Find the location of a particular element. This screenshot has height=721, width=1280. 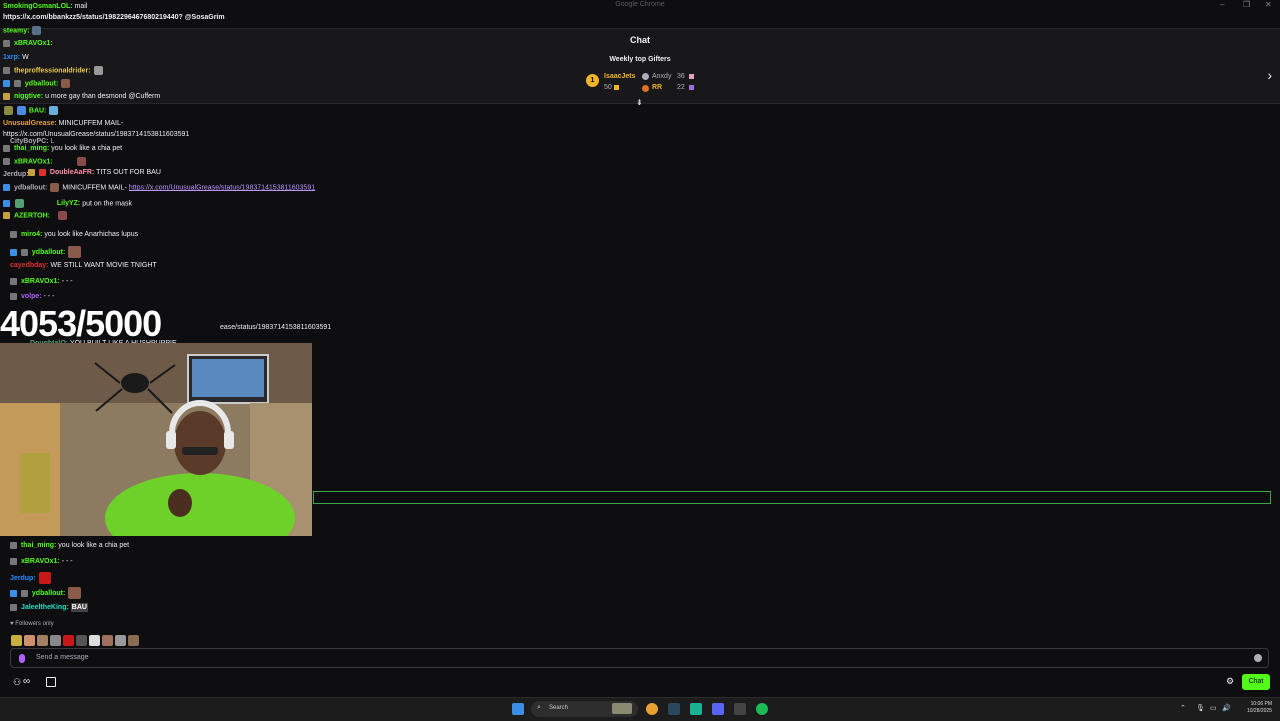

chat-text: - - - is located at coordinates (67, 281).